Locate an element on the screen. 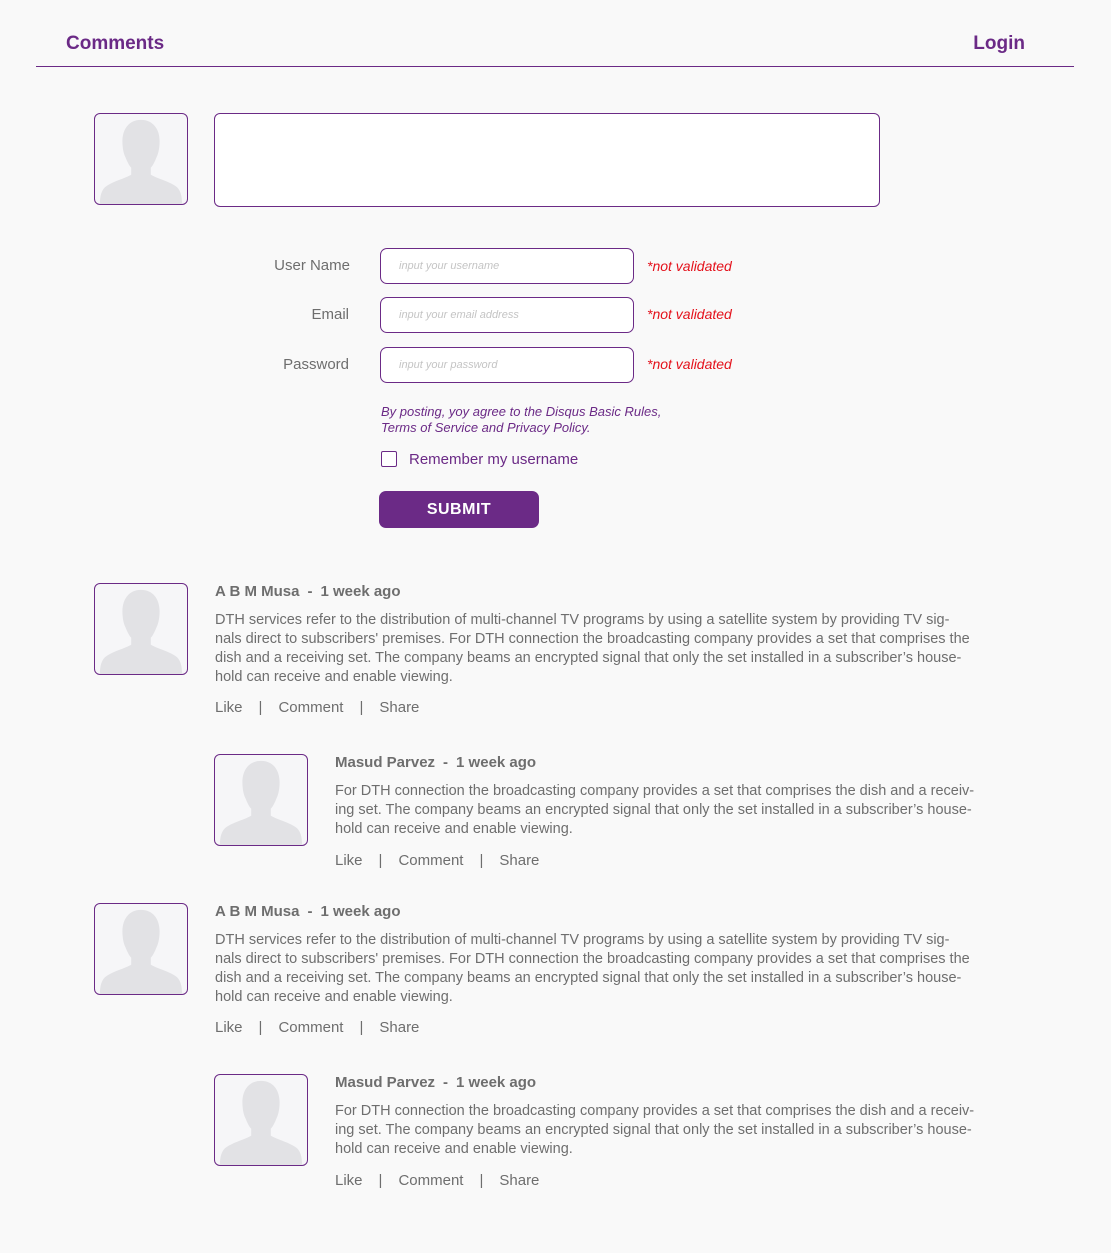  username-field is located at coordinates (507, 266).